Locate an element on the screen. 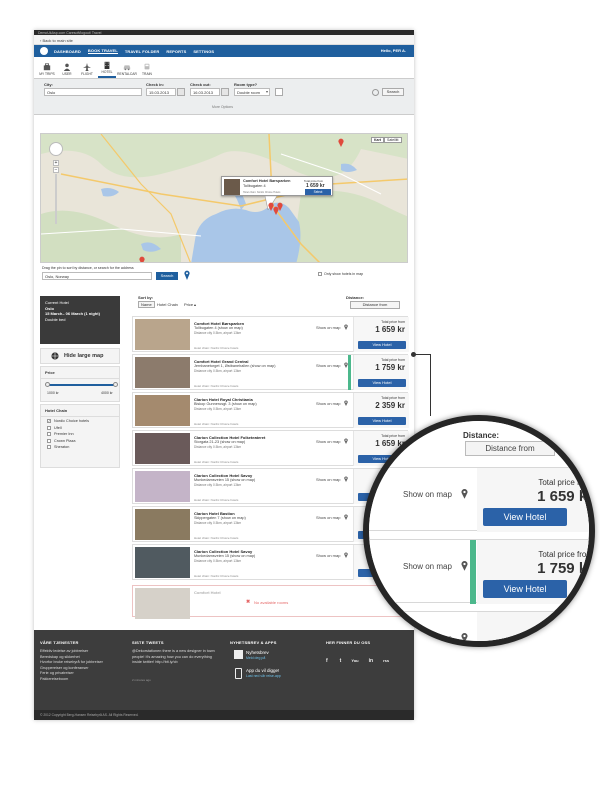  sort-name-button: Name is located at coordinates (146, 304).